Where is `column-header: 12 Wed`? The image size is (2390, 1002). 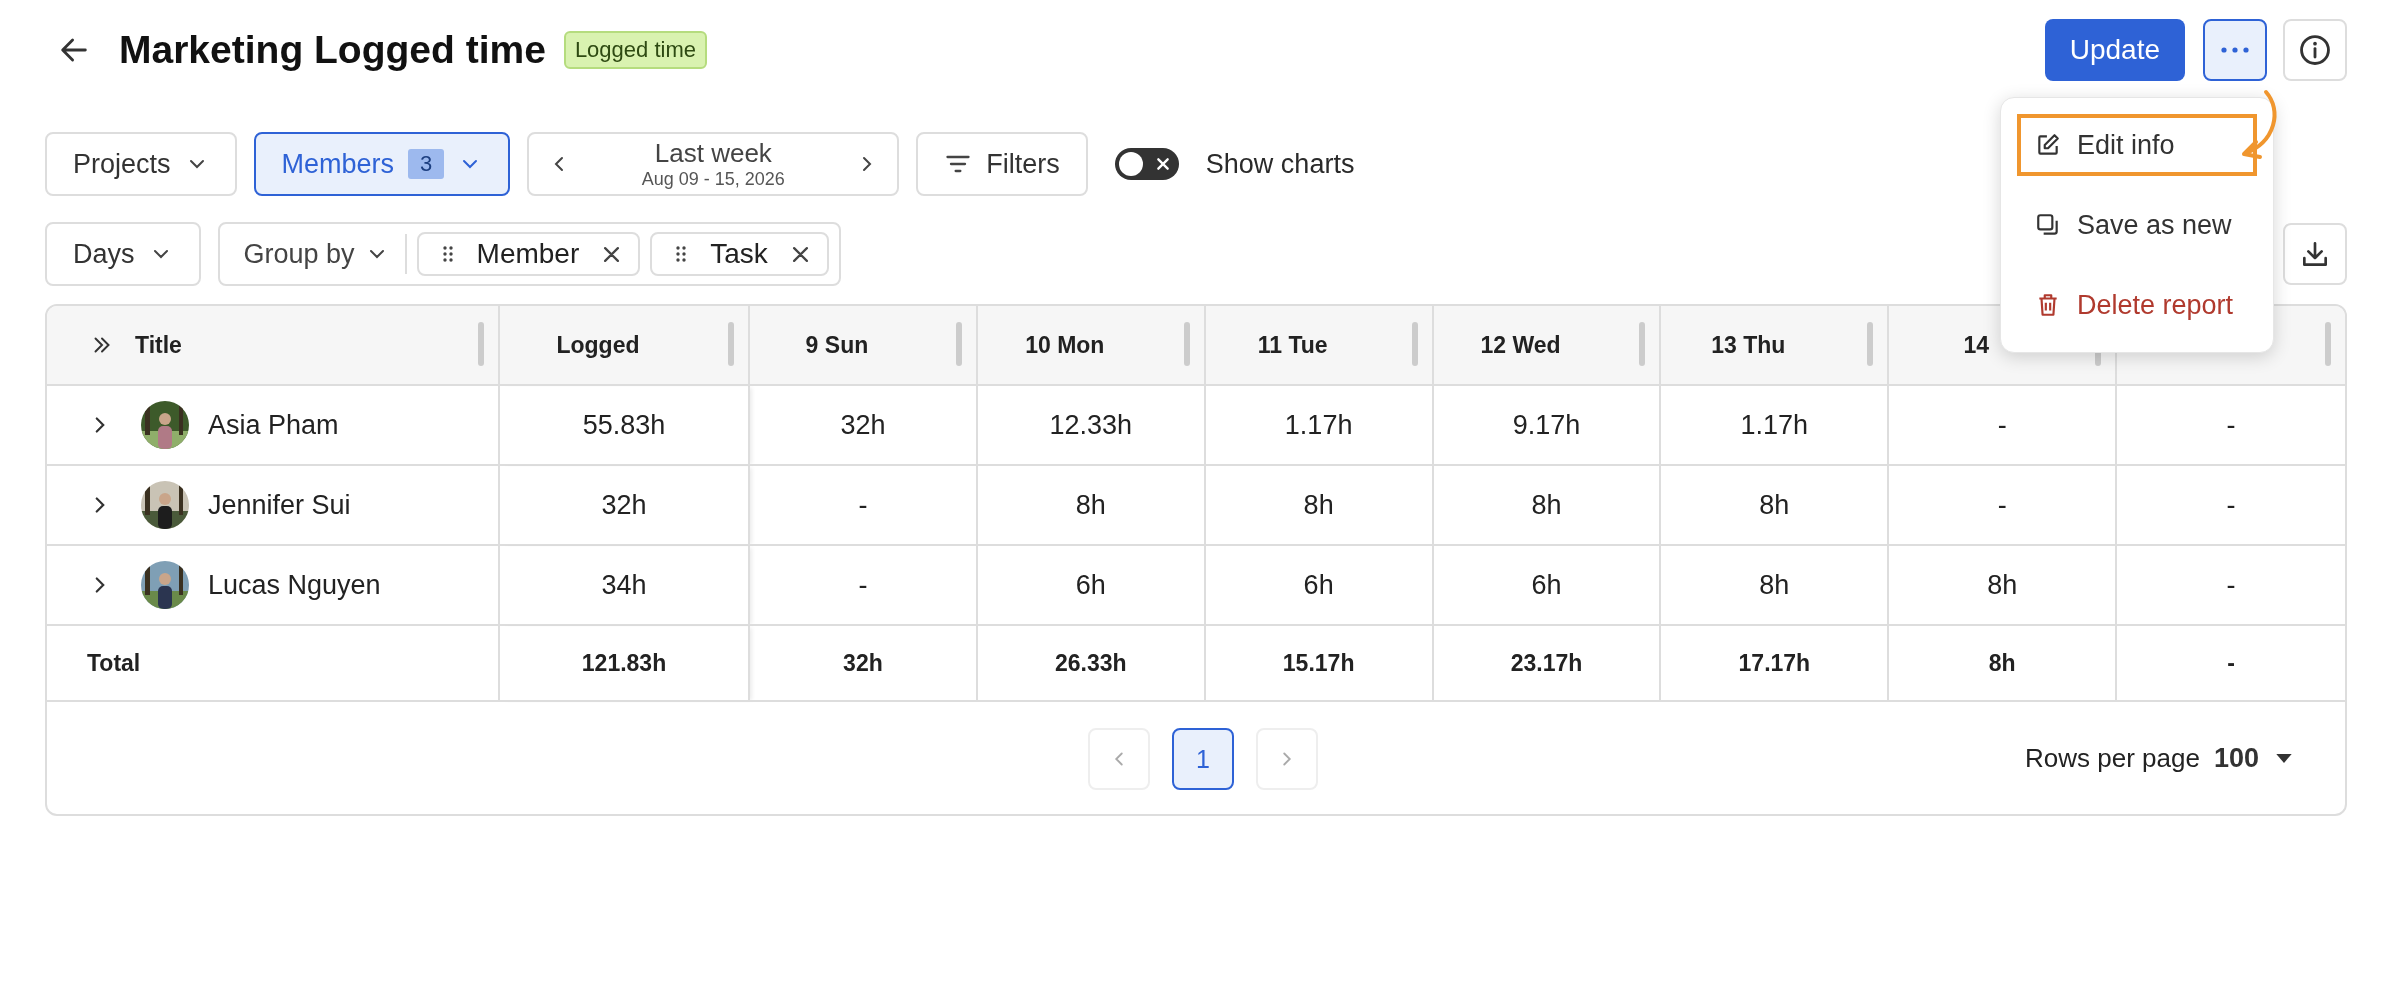 column-header: 12 Wed is located at coordinates (1520, 345).